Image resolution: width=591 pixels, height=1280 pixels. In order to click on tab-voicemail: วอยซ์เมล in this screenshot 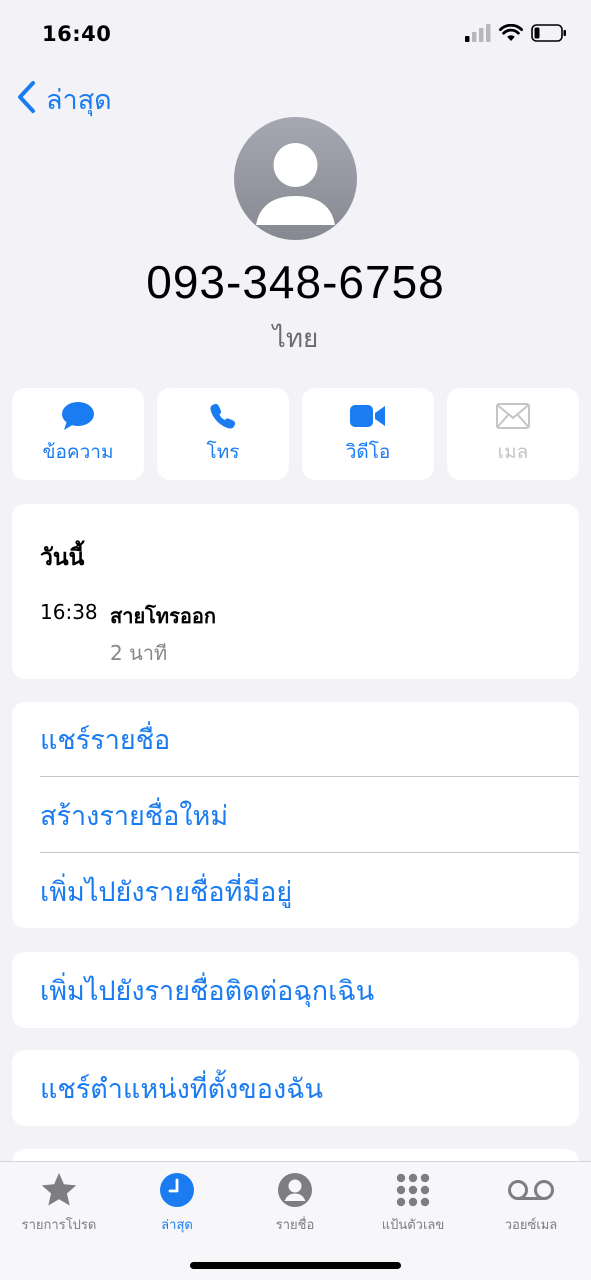, I will do `click(531, 1201)`.